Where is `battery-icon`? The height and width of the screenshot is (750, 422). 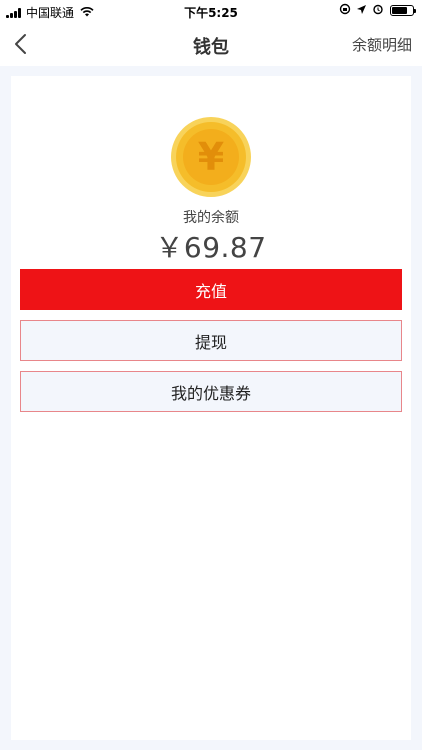 battery-icon is located at coordinates (403, 10).